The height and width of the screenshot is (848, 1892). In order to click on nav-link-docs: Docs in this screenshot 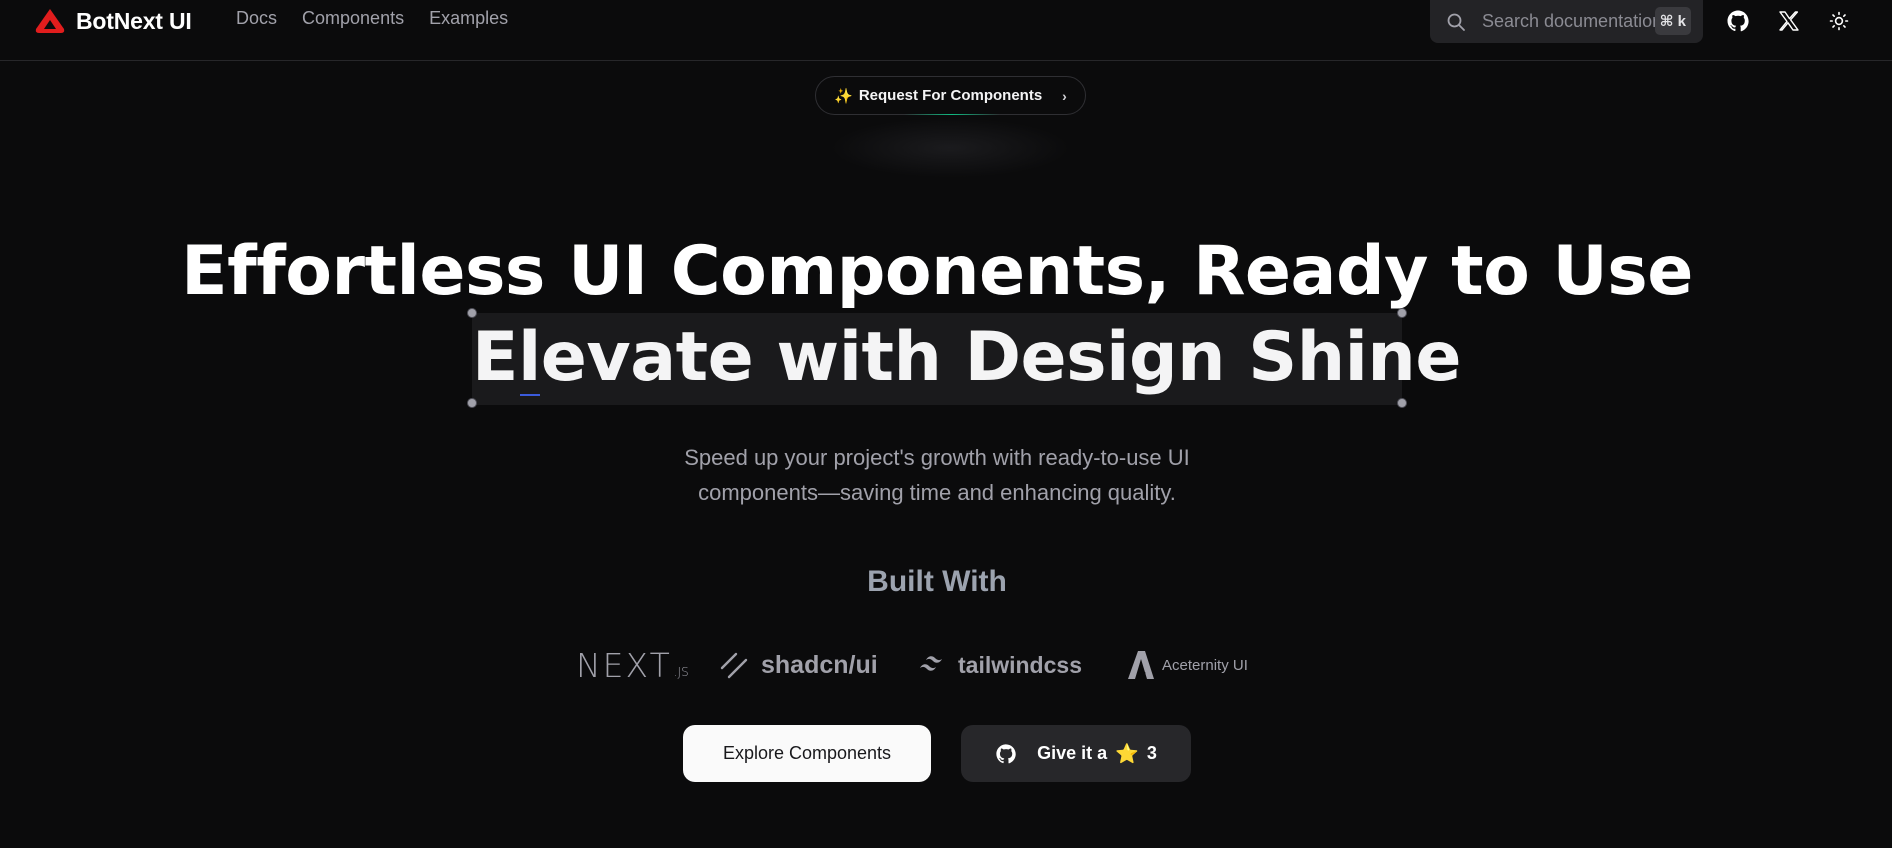, I will do `click(256, 18)`.